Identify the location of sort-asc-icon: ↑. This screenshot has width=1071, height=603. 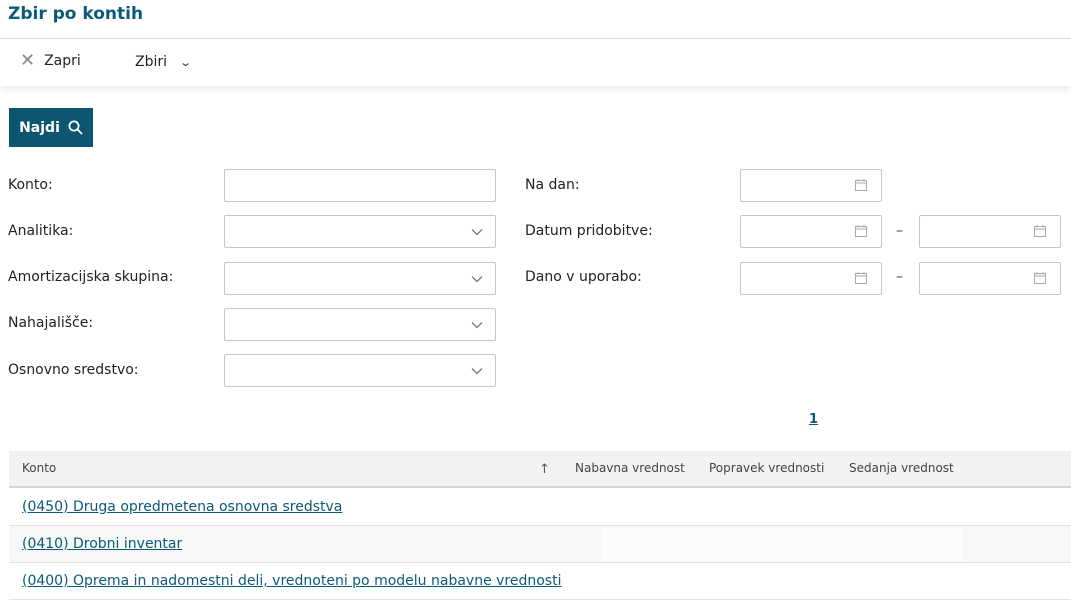
(544, 469).